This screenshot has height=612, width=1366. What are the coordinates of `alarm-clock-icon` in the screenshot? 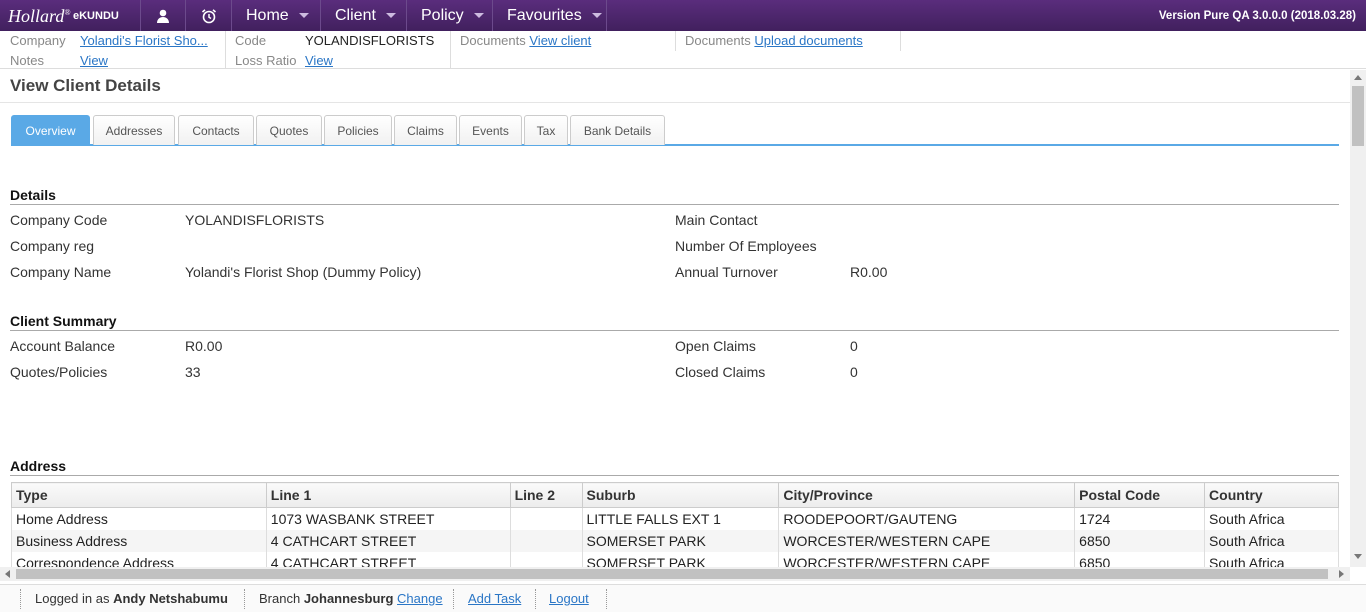 It's located at (208, 15).